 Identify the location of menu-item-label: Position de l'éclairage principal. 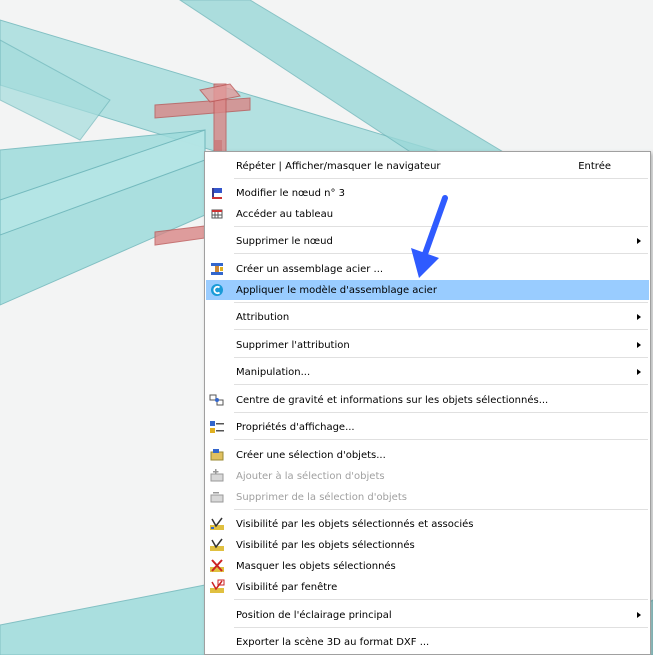
(314, 615).